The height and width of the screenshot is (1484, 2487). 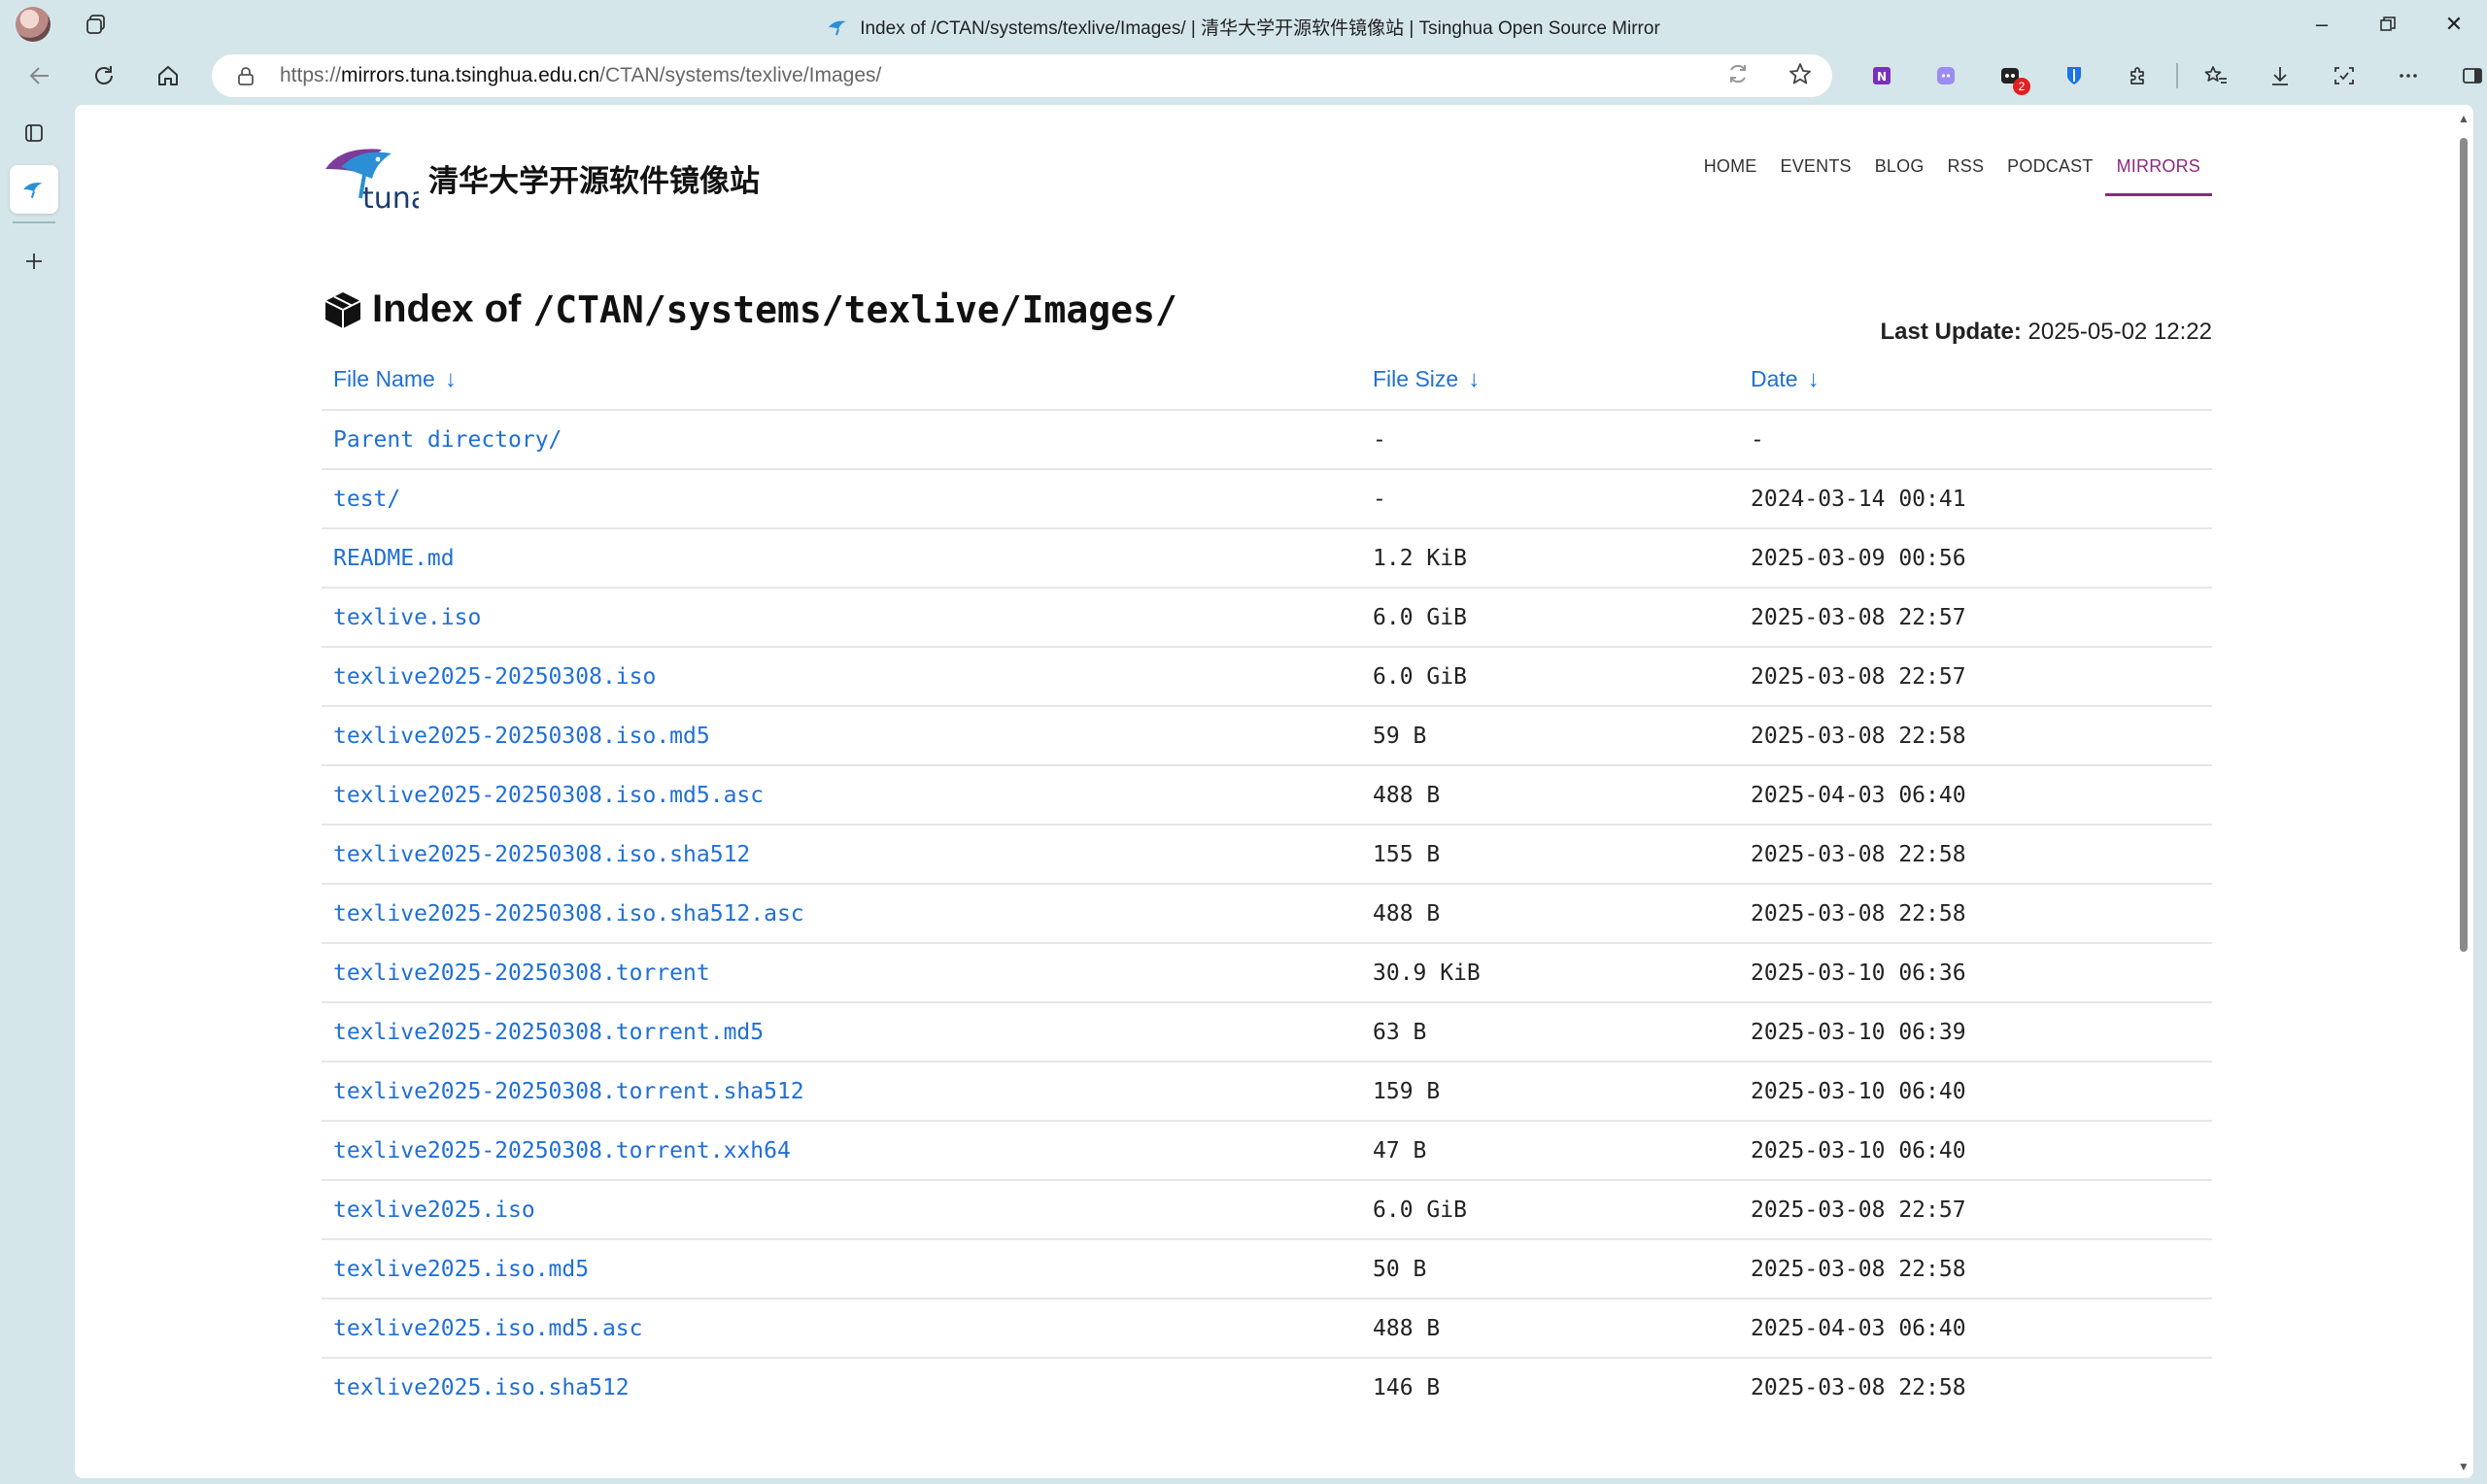 What do you see at coordinates (841, 557) in the screenshot?
I see `file-name-cell: README.md` at bounding box center [841, 557].